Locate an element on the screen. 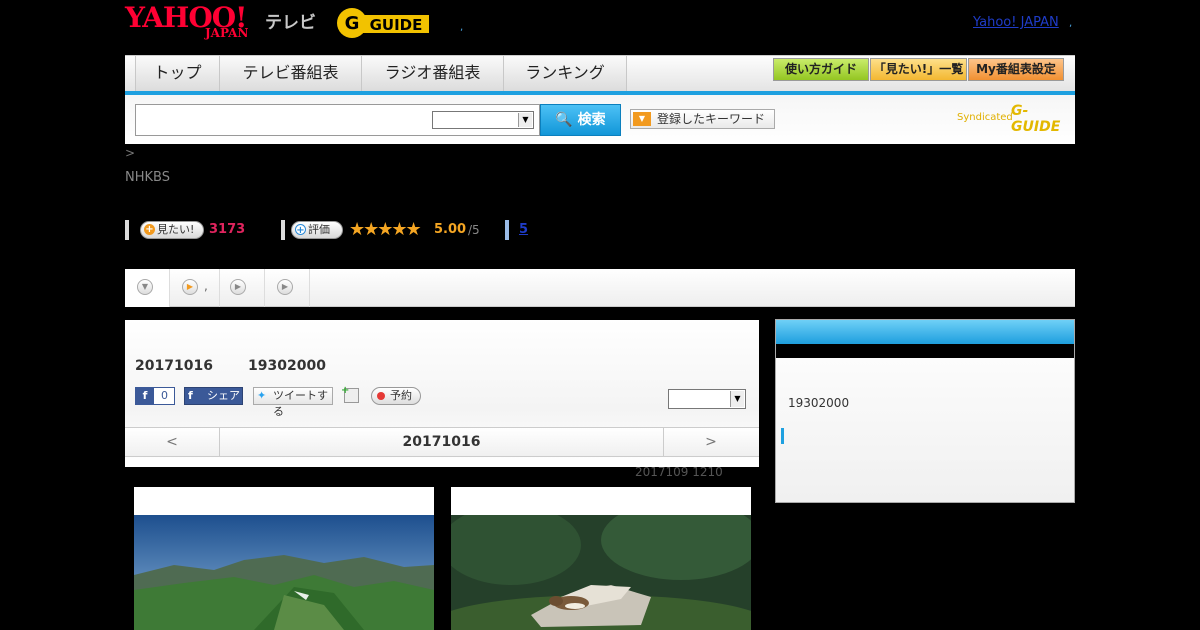 The height and width of the screenshot is (630, 1200). want-list-button: 「見たい!」一覧 is located at coordinates (918, 69).